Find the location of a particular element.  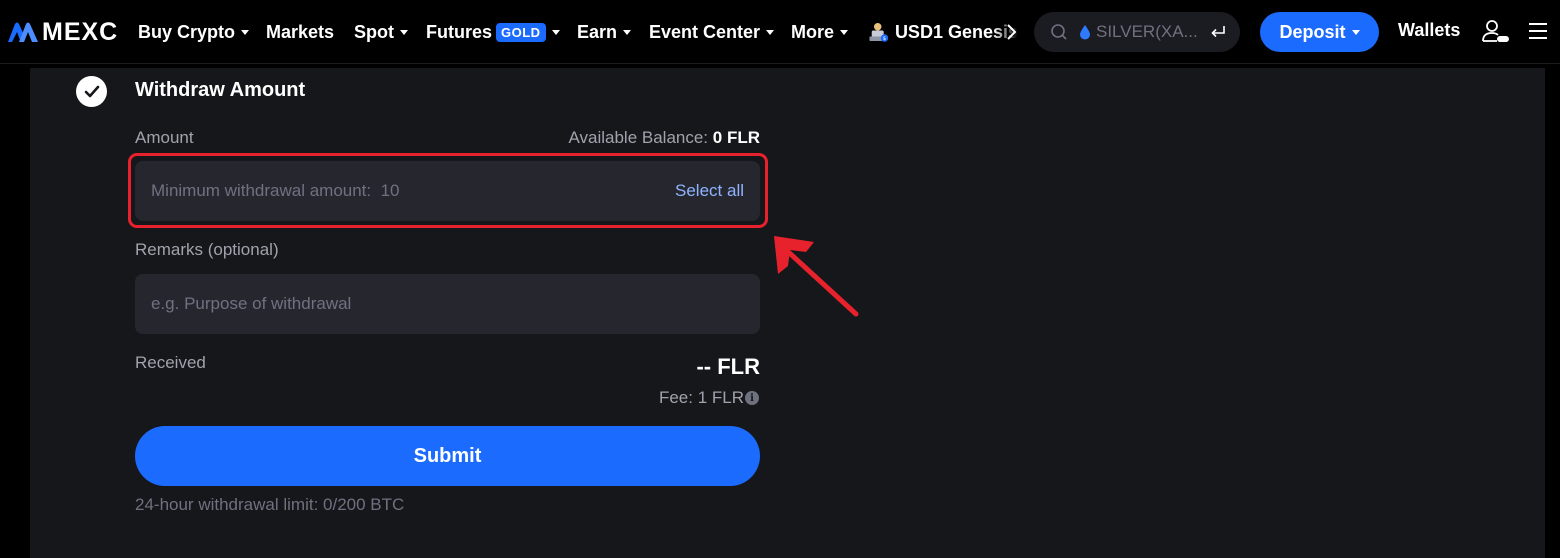

received-label: Received is located at coordinates (170, 362).